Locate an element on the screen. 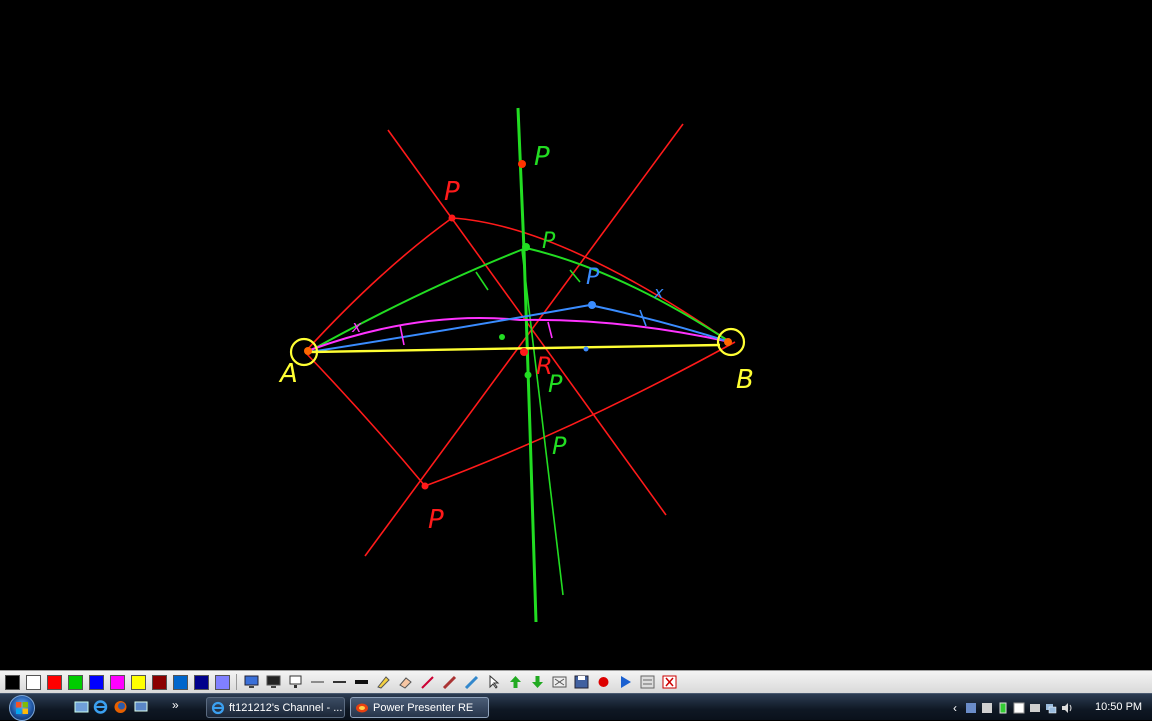 Image resolution: width=1152 pixels, height=721 pixels. quicklaunch-overflow-chevron: » is located at coordinates (175, 705).